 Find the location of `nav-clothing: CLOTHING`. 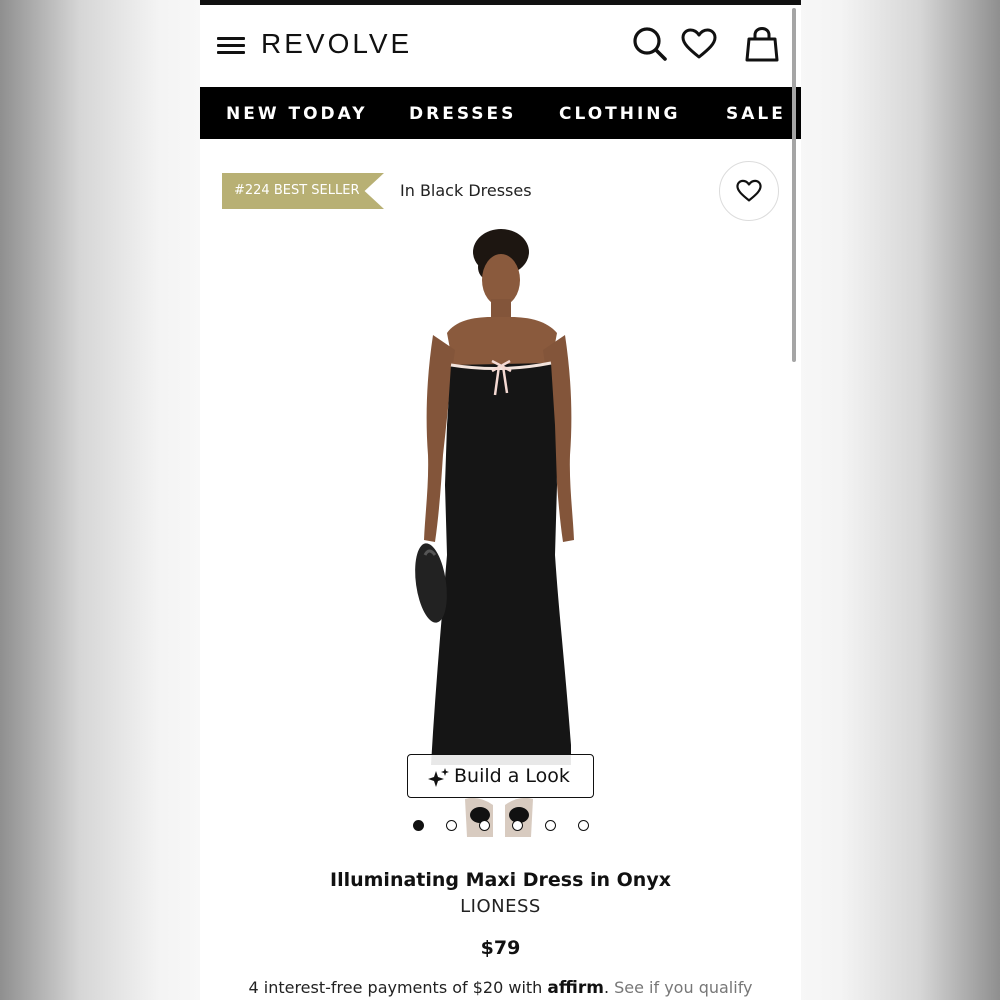

nav-clothing: CLOTHING is located at coordinates (619, 114).